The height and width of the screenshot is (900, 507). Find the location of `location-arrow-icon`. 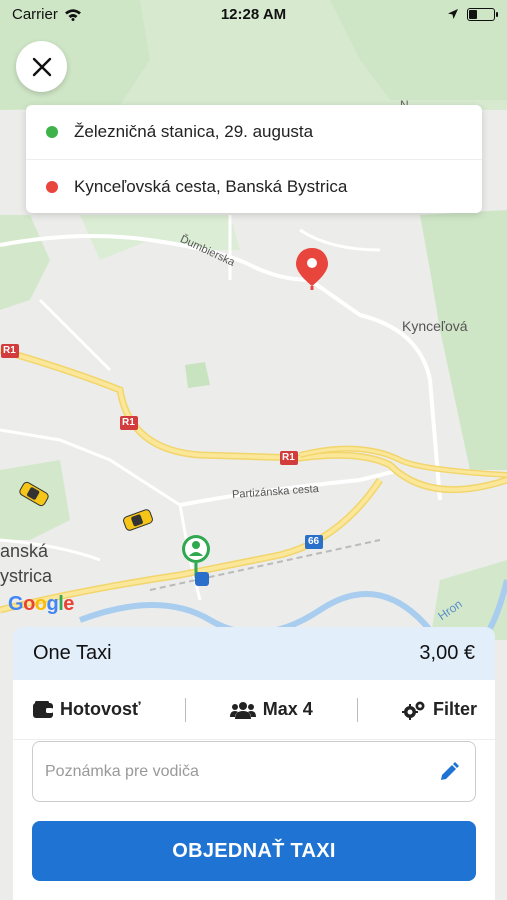

location-arrow-icon is located at coordinates (453, 14).